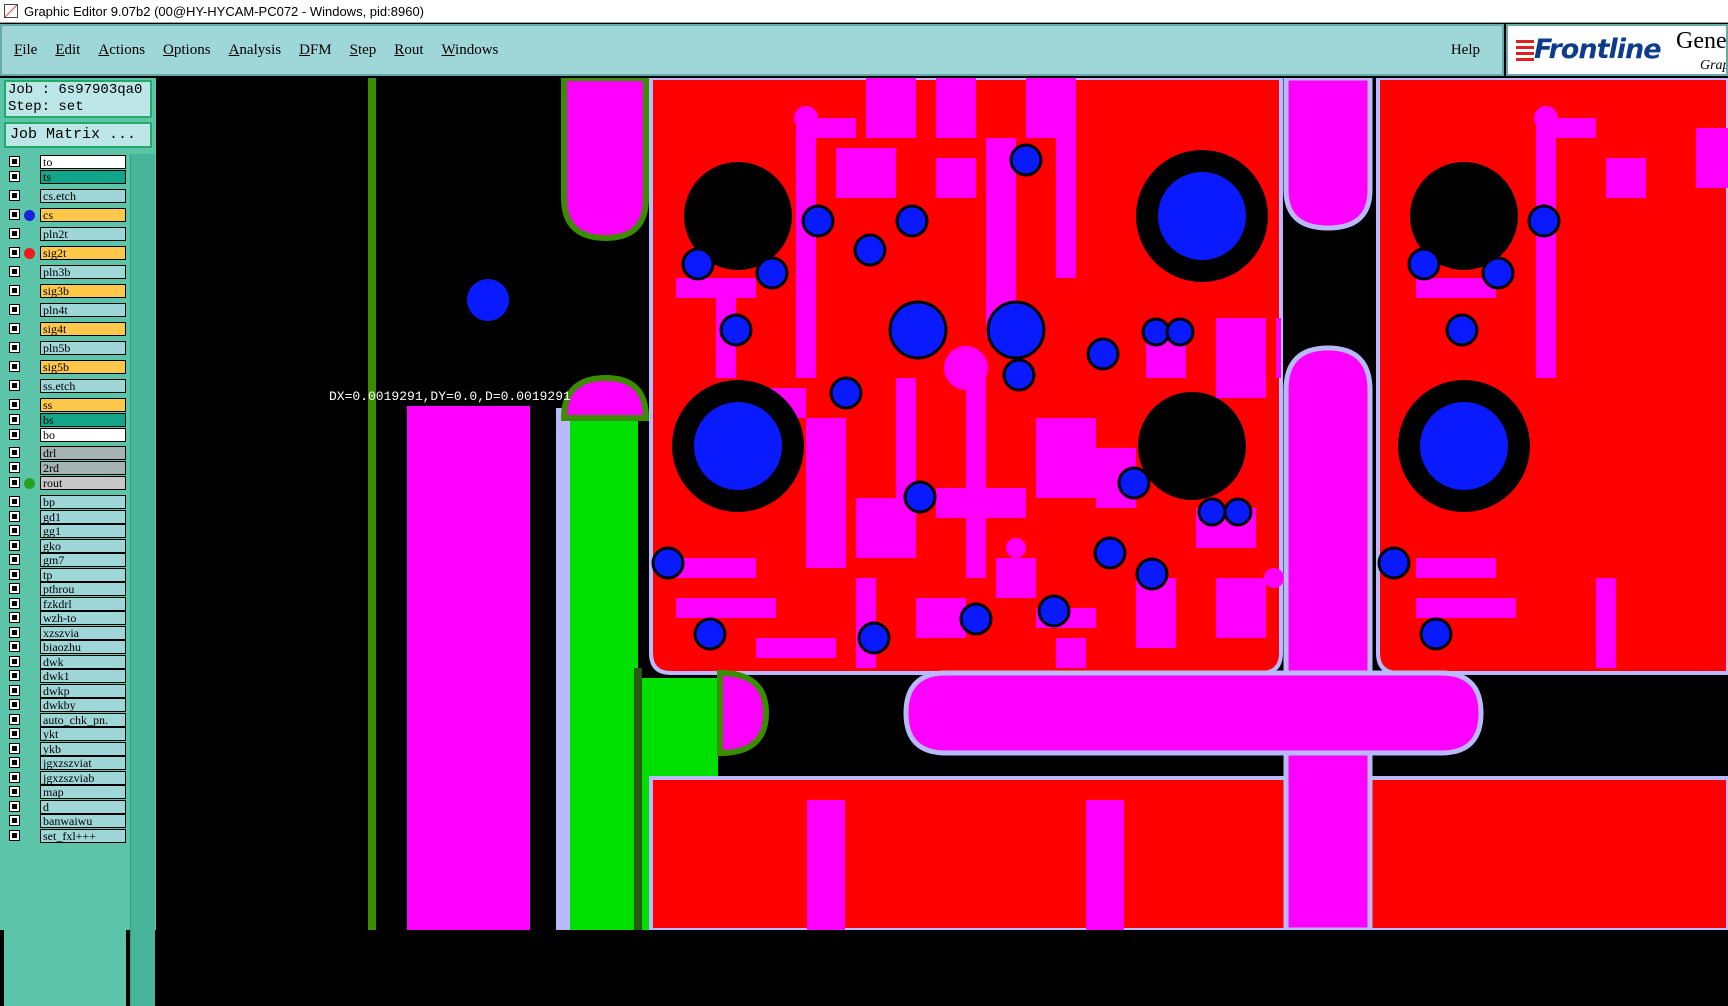 This screenshot has width=1728, height=1006. I want to click on layer-label: rout, so click(83, 483).